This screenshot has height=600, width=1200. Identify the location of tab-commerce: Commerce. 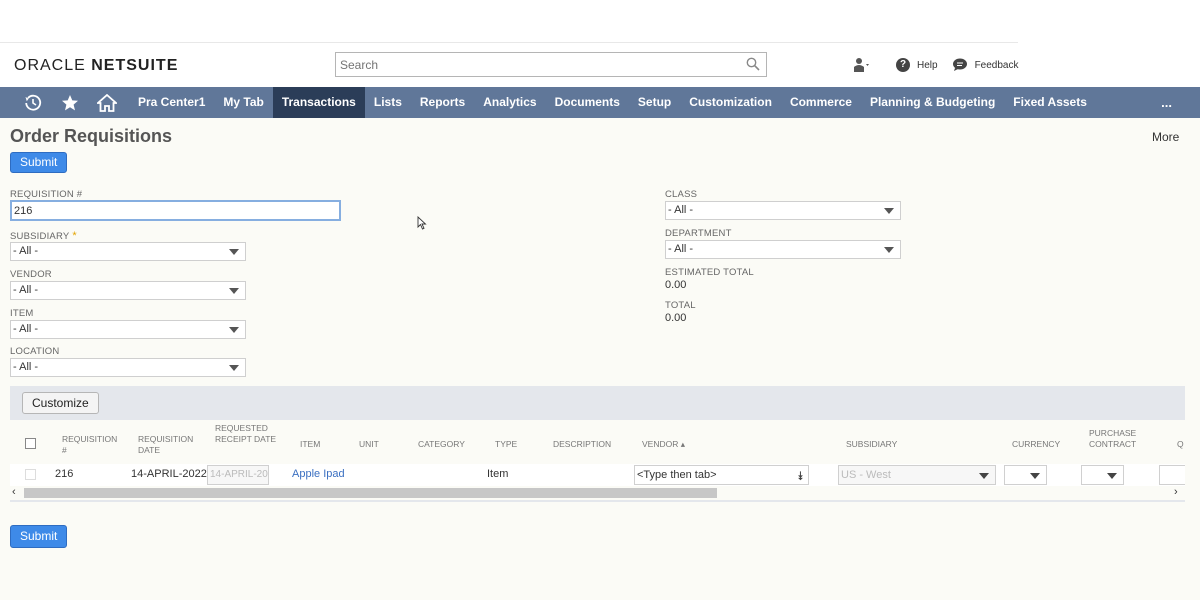
(821, 102).